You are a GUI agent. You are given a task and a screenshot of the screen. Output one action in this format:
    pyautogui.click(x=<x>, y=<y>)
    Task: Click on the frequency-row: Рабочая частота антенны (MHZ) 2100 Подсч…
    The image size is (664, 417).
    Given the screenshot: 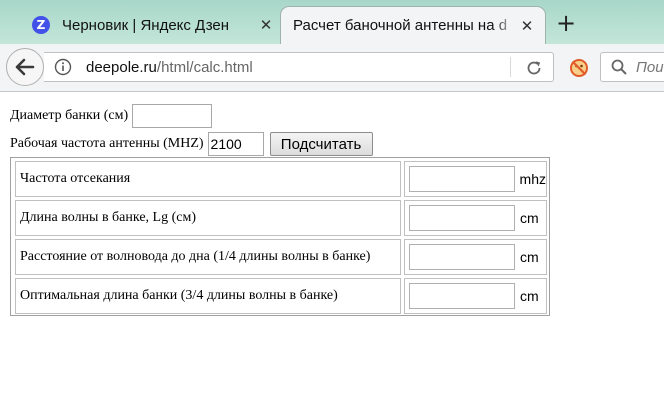 What is the action you would take?
    pyautogui.click(x=191, y=144)
    